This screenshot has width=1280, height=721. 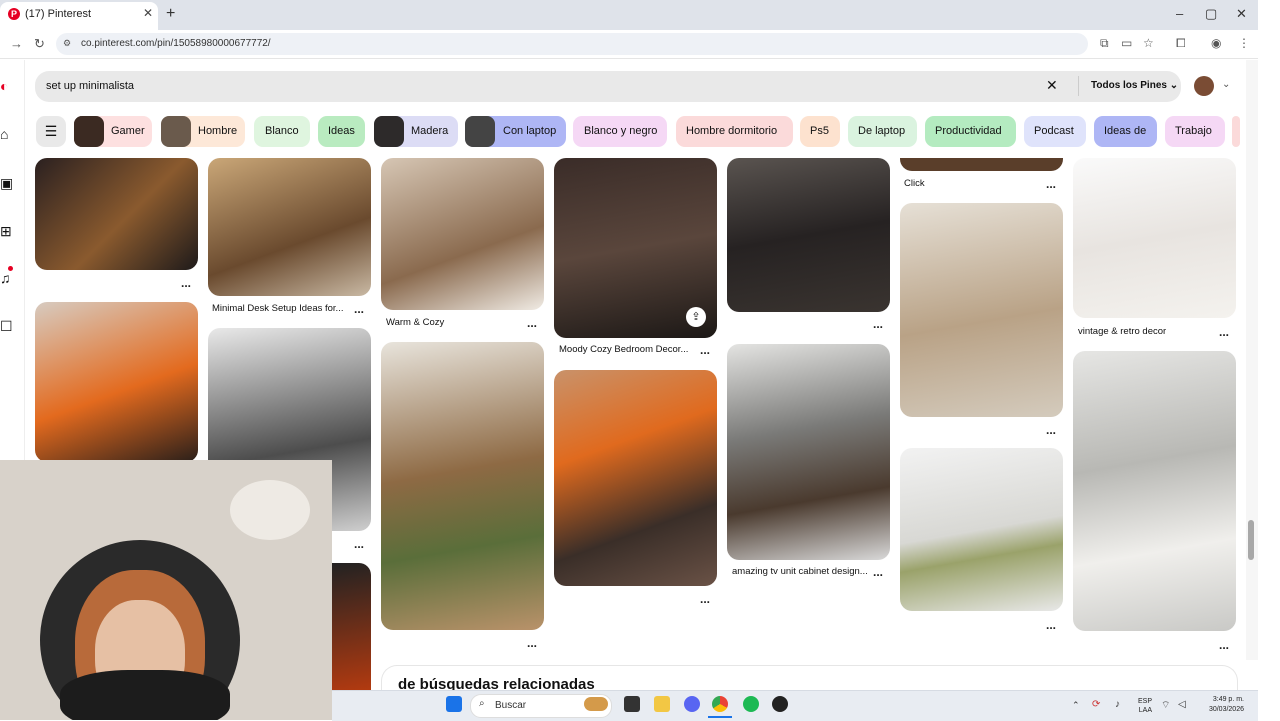 I want to click on reload-icon: ↻, so click(x=39, y=44).